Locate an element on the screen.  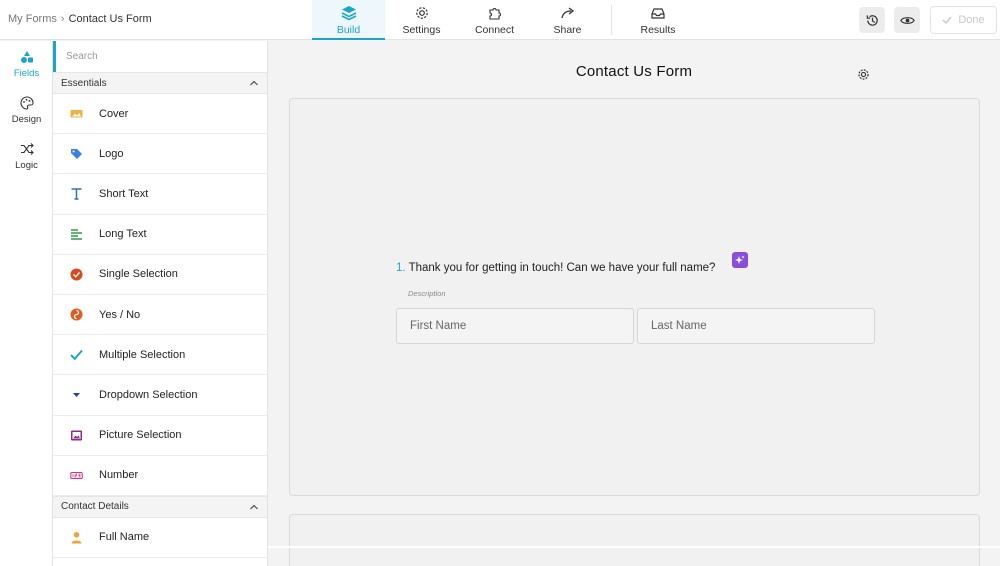
cover-icon is located at coordinates (76, 114).